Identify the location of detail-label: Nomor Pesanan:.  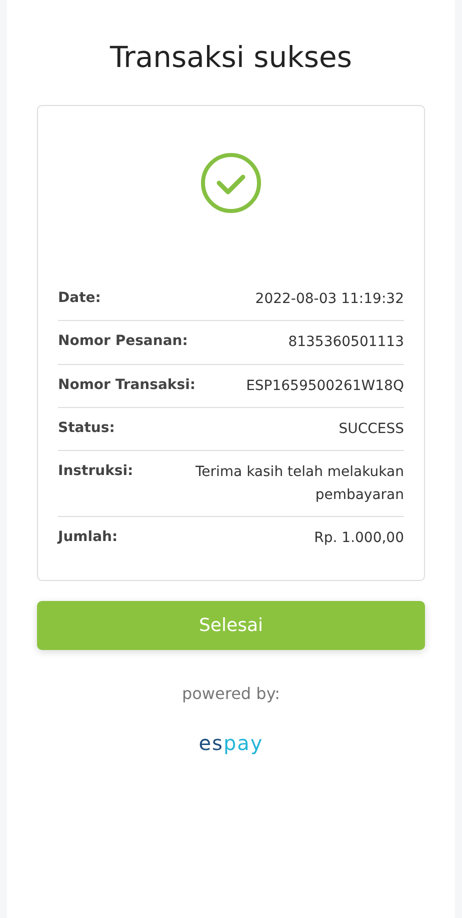
(123, 342).